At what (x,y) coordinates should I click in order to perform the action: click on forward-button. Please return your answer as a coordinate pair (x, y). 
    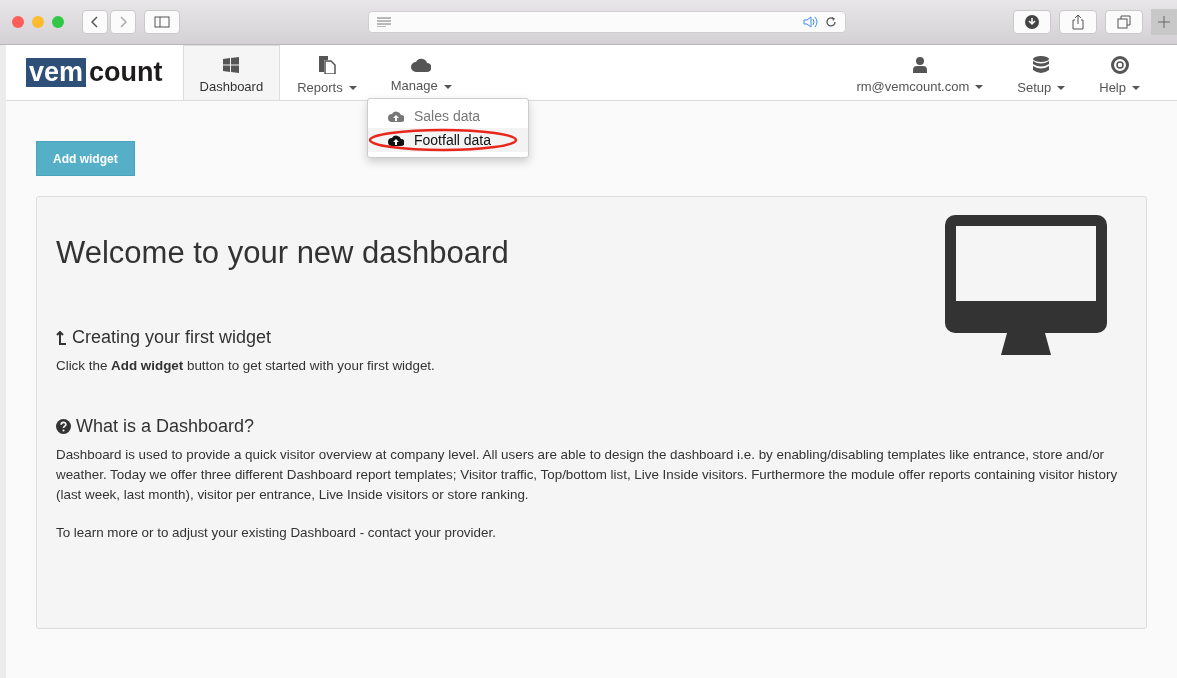
    Looking at the image, I should click on (123, 22).